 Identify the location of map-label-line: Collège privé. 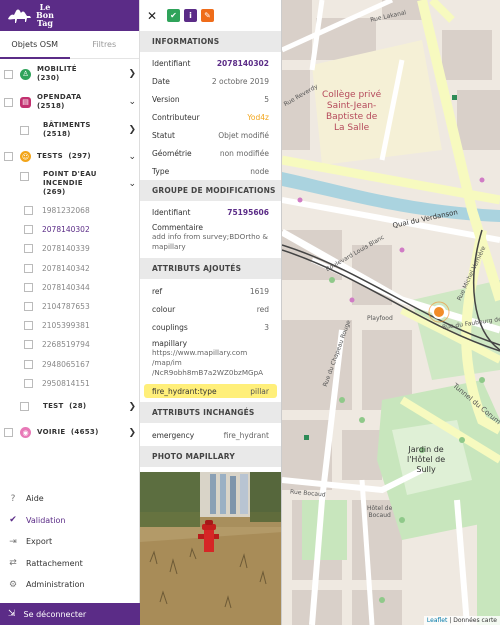
(352, 95).